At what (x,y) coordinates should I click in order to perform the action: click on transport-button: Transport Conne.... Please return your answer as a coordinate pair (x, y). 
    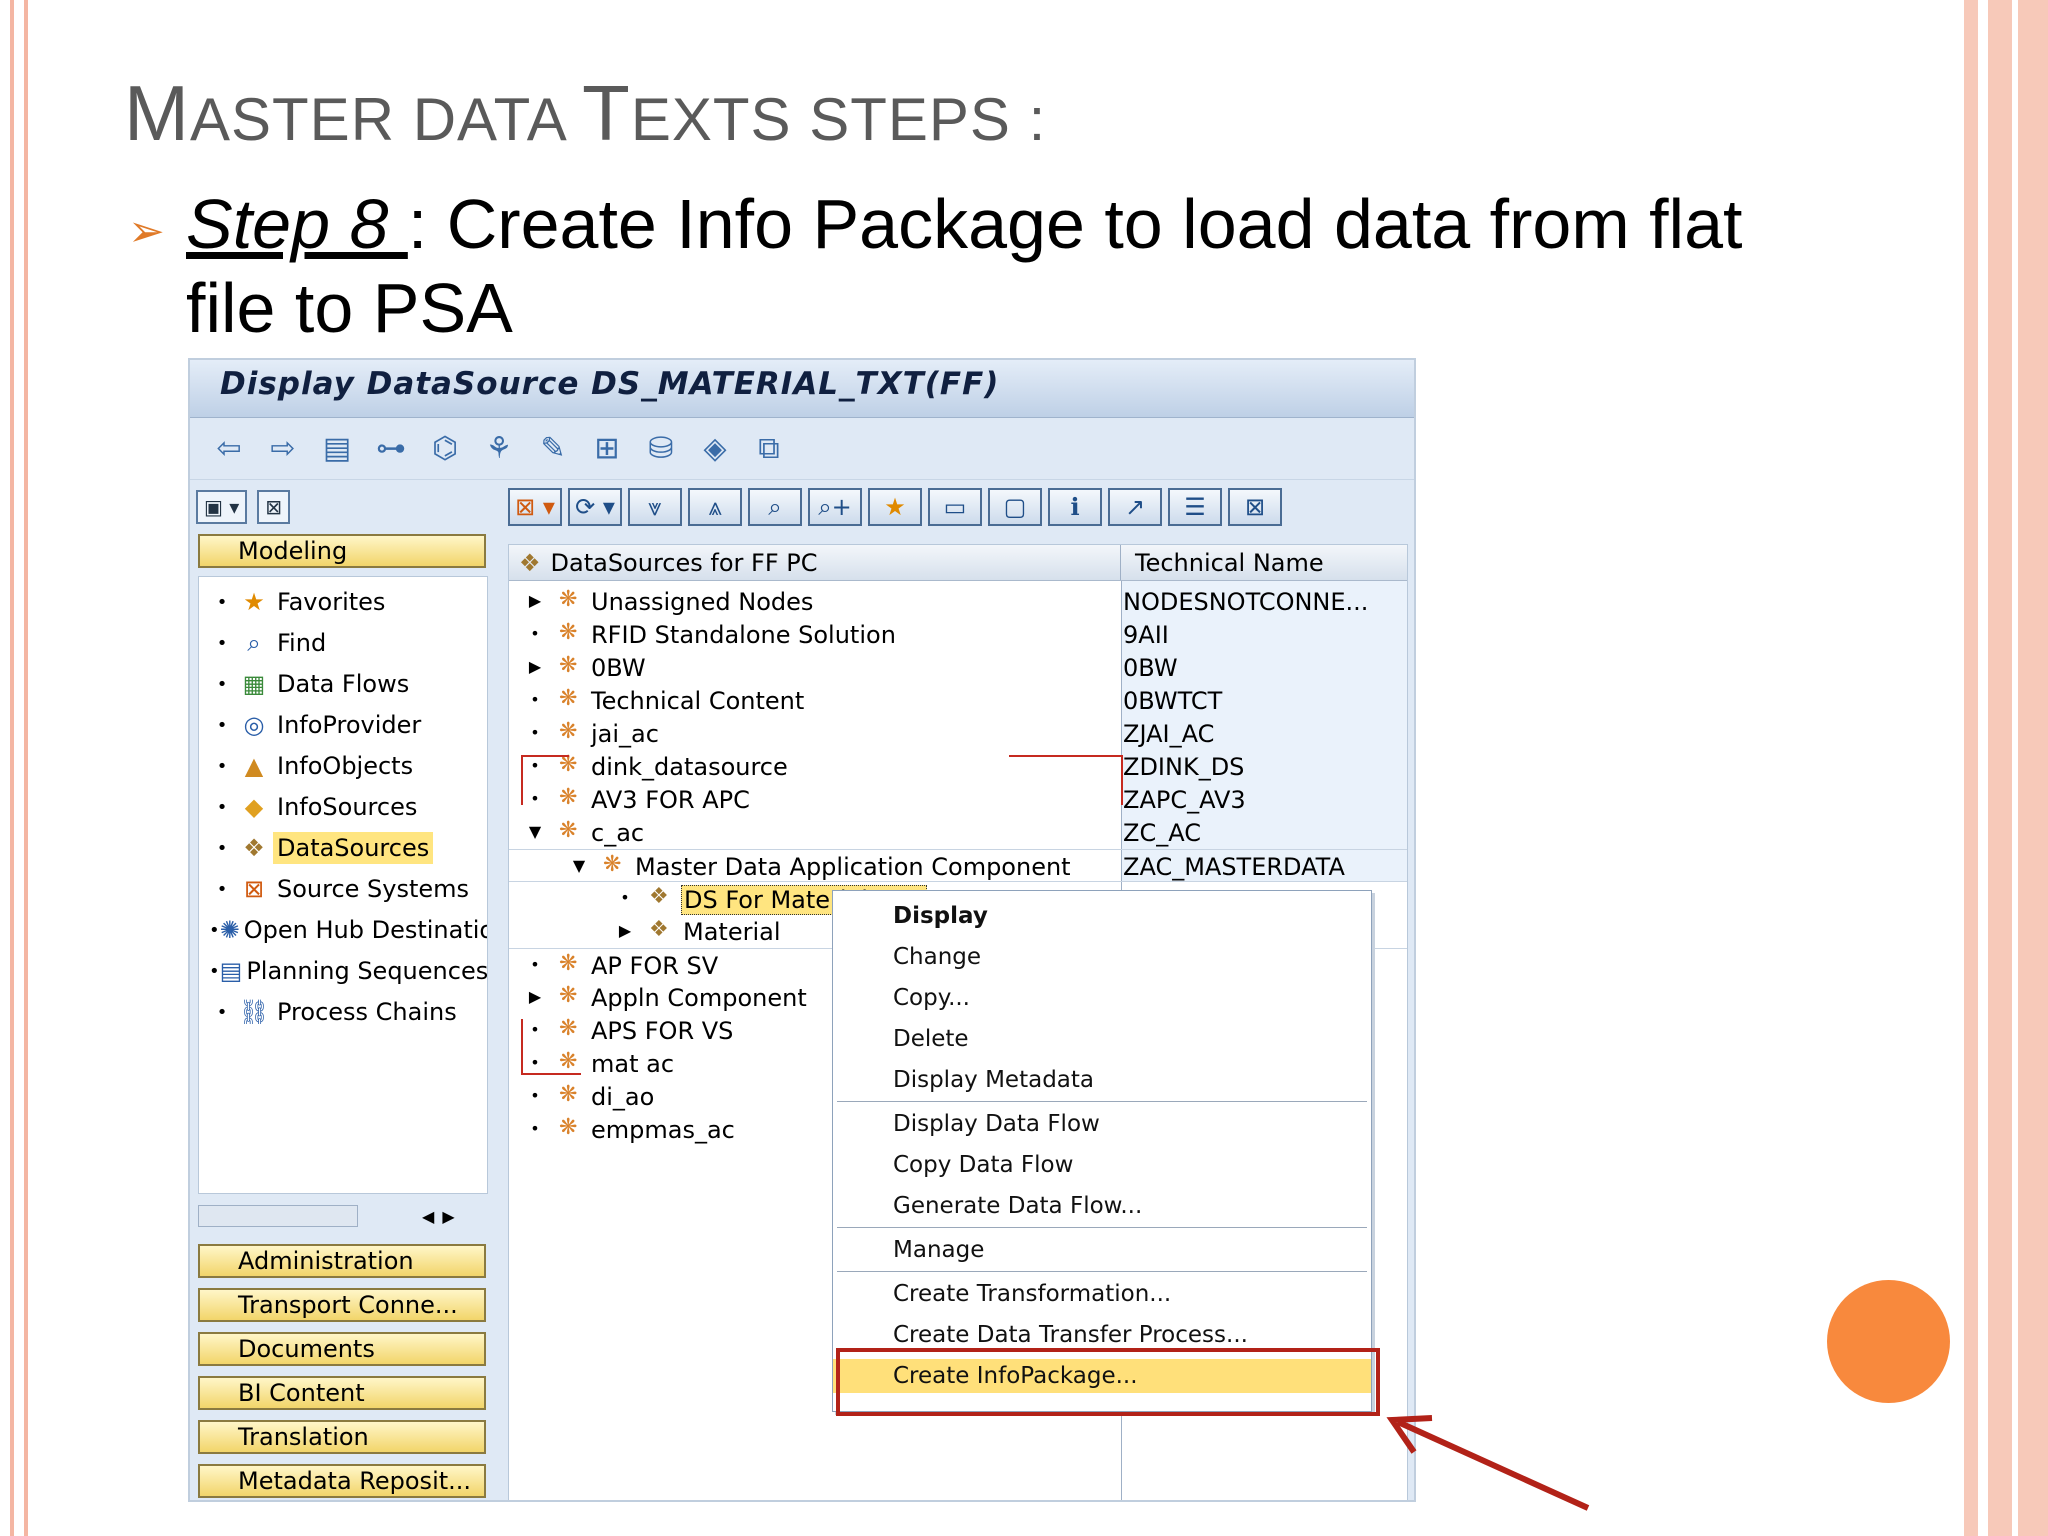
    Looking at the image, I should click on (342, 1305).